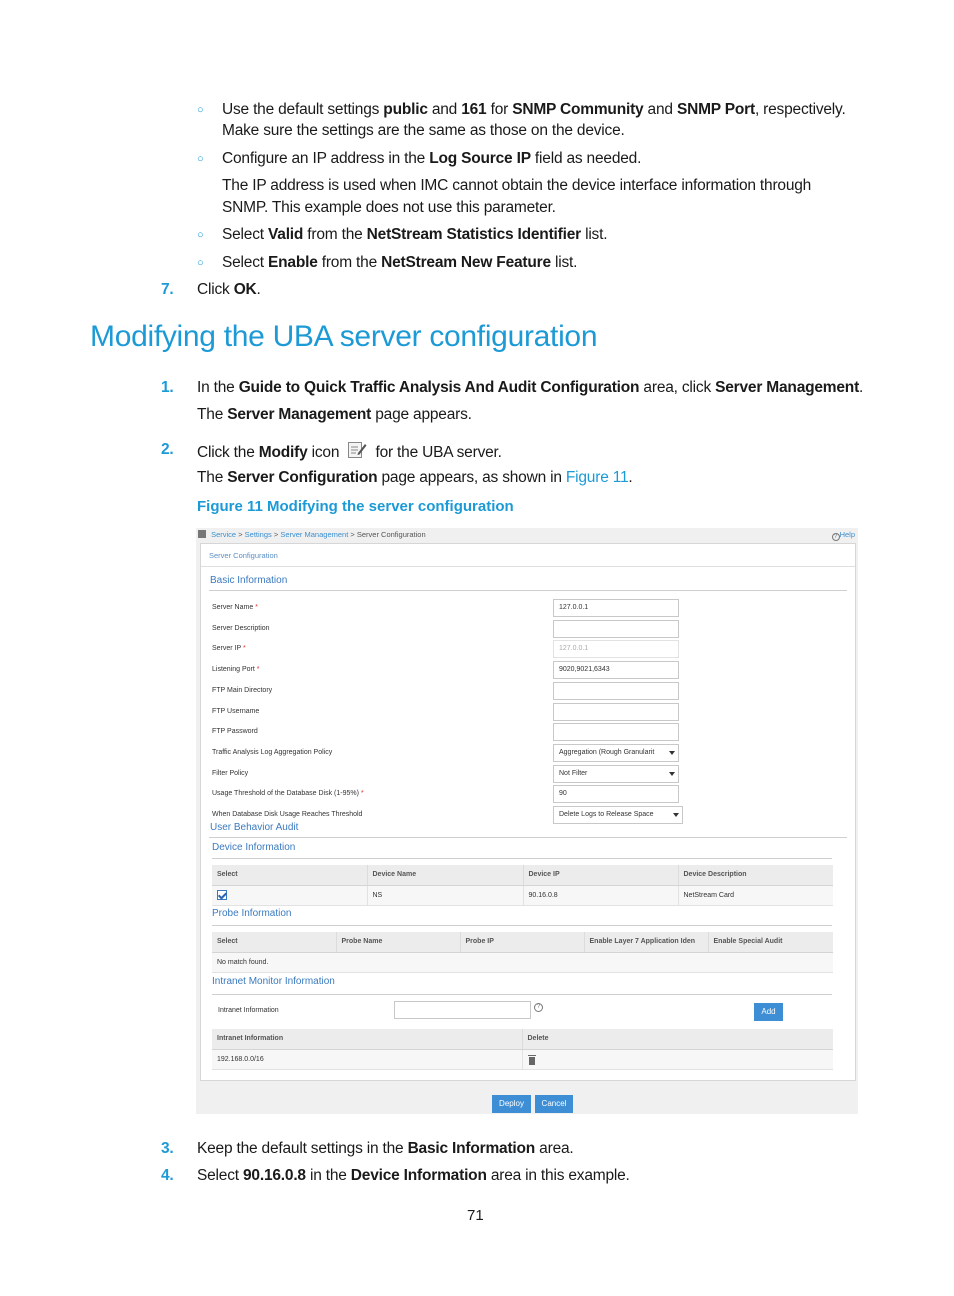 The image size is (954, 1296). Describe the element at coordinates (235, 732) in the screenshot. I see `field-label: FTP Password` at that location.